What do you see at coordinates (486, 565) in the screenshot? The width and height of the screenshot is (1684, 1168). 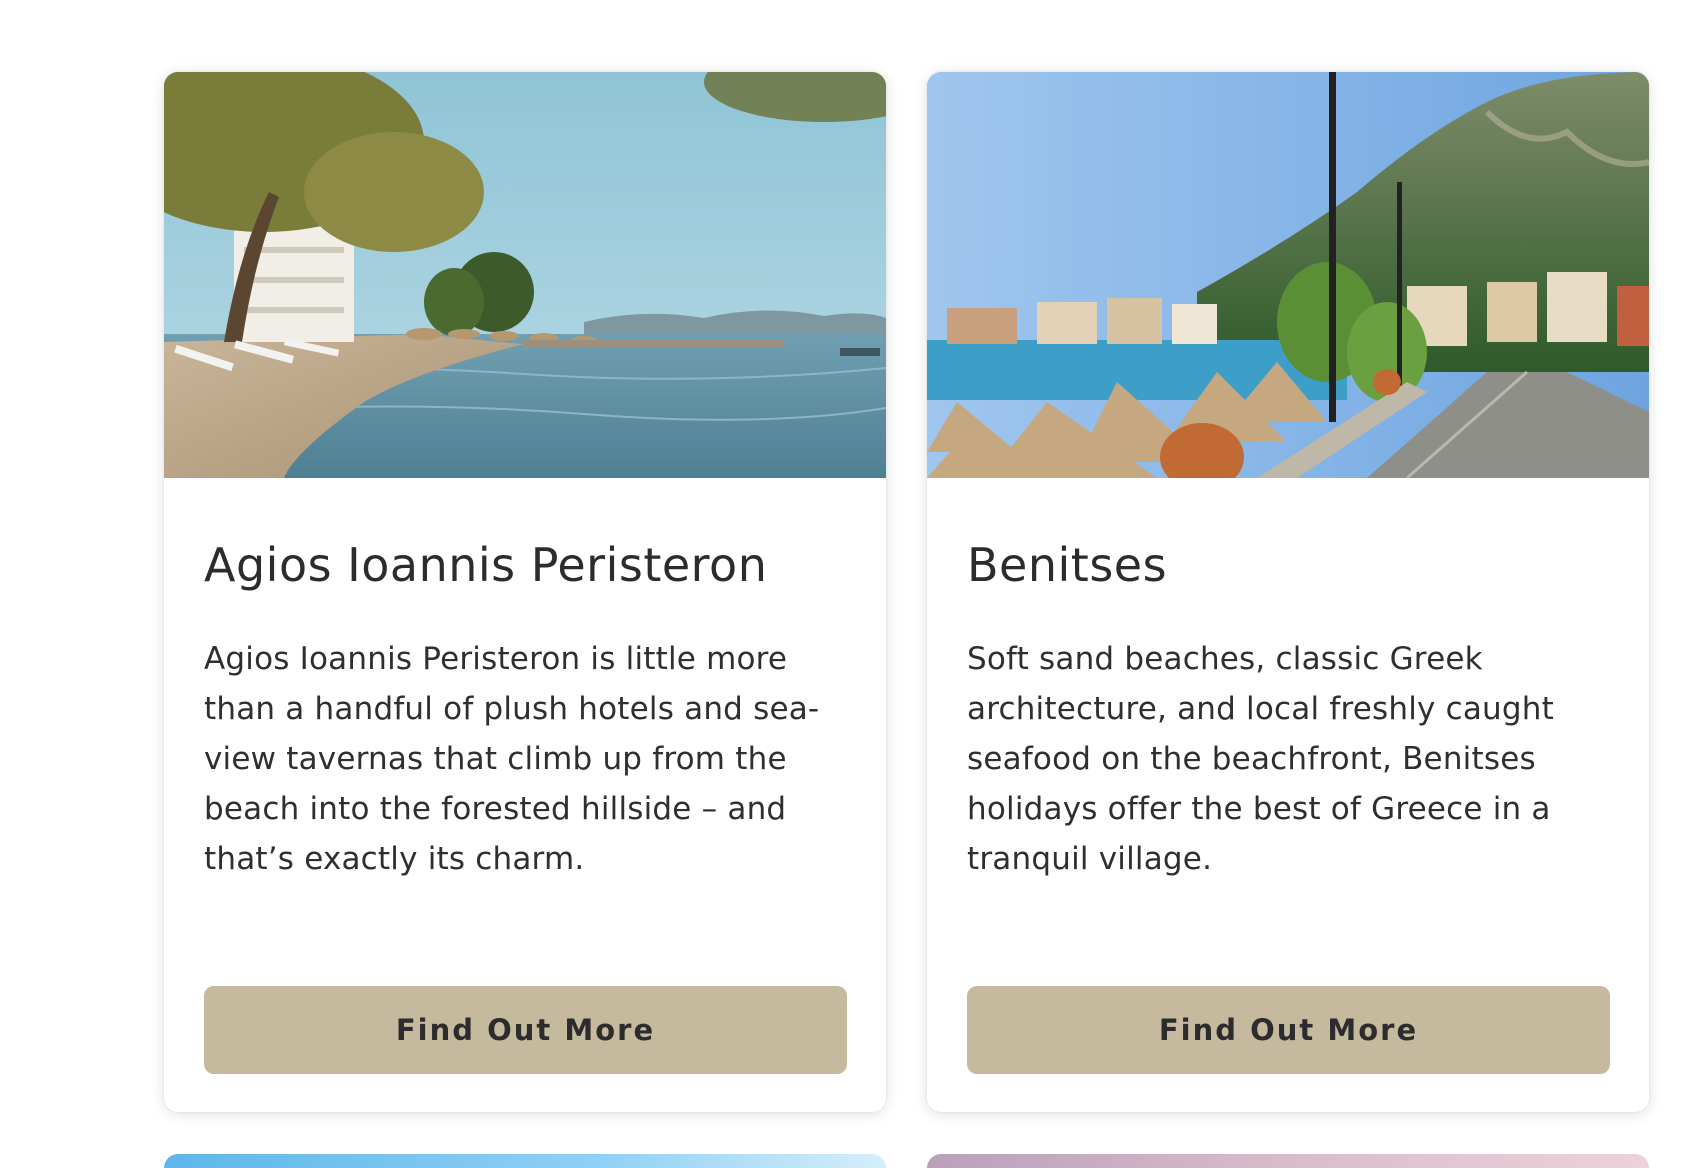 I see `card-title: Agios Ioannis Peristeron` at bounding box center [486, 565].